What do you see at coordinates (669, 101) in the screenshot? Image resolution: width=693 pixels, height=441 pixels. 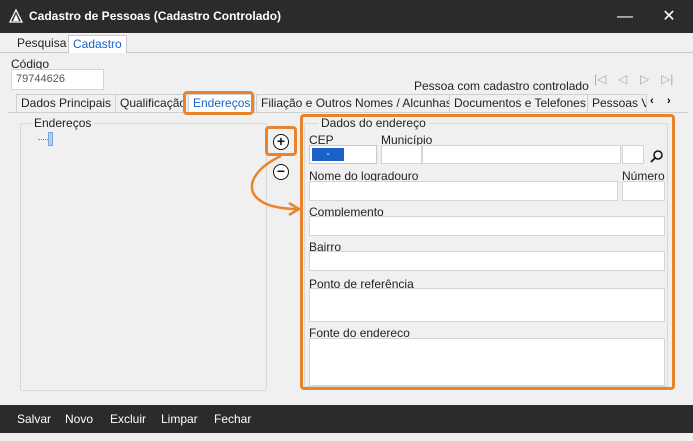 I see `tabs-scroll-right-icon: ›` at bounding box center [669, 101].